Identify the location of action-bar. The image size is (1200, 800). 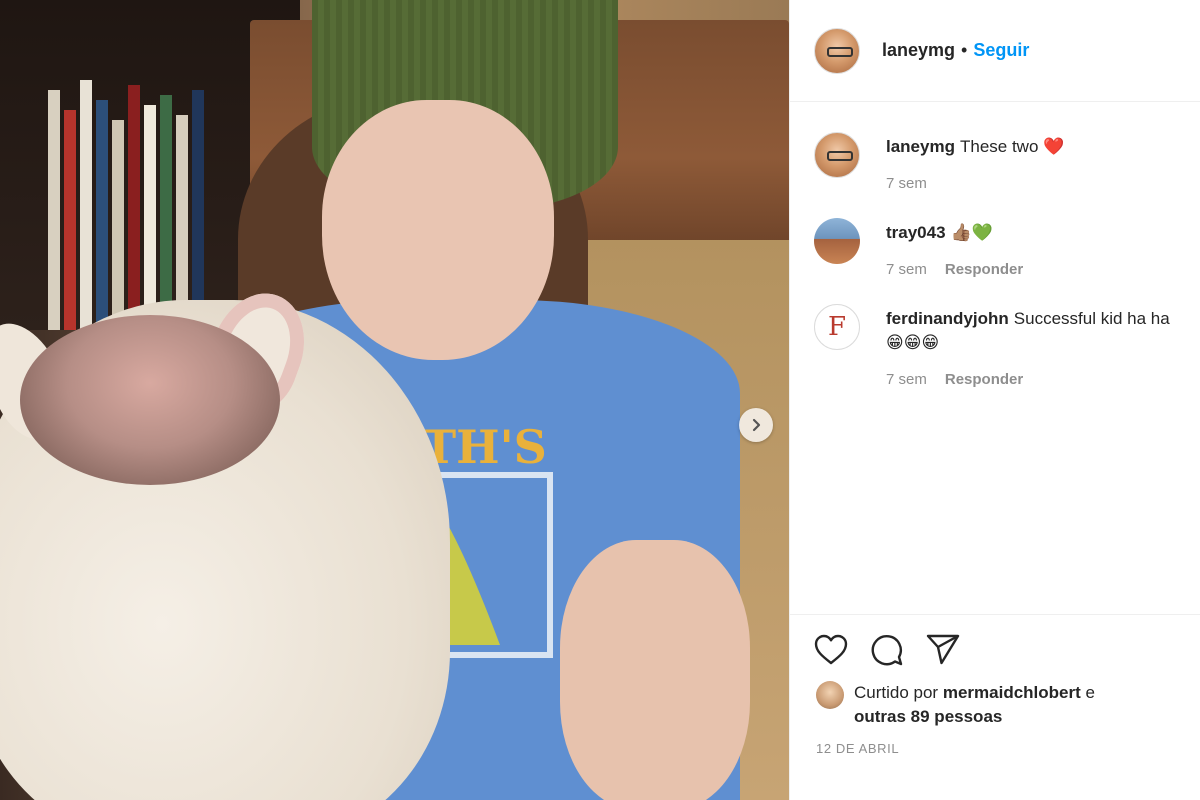
(995, 642).